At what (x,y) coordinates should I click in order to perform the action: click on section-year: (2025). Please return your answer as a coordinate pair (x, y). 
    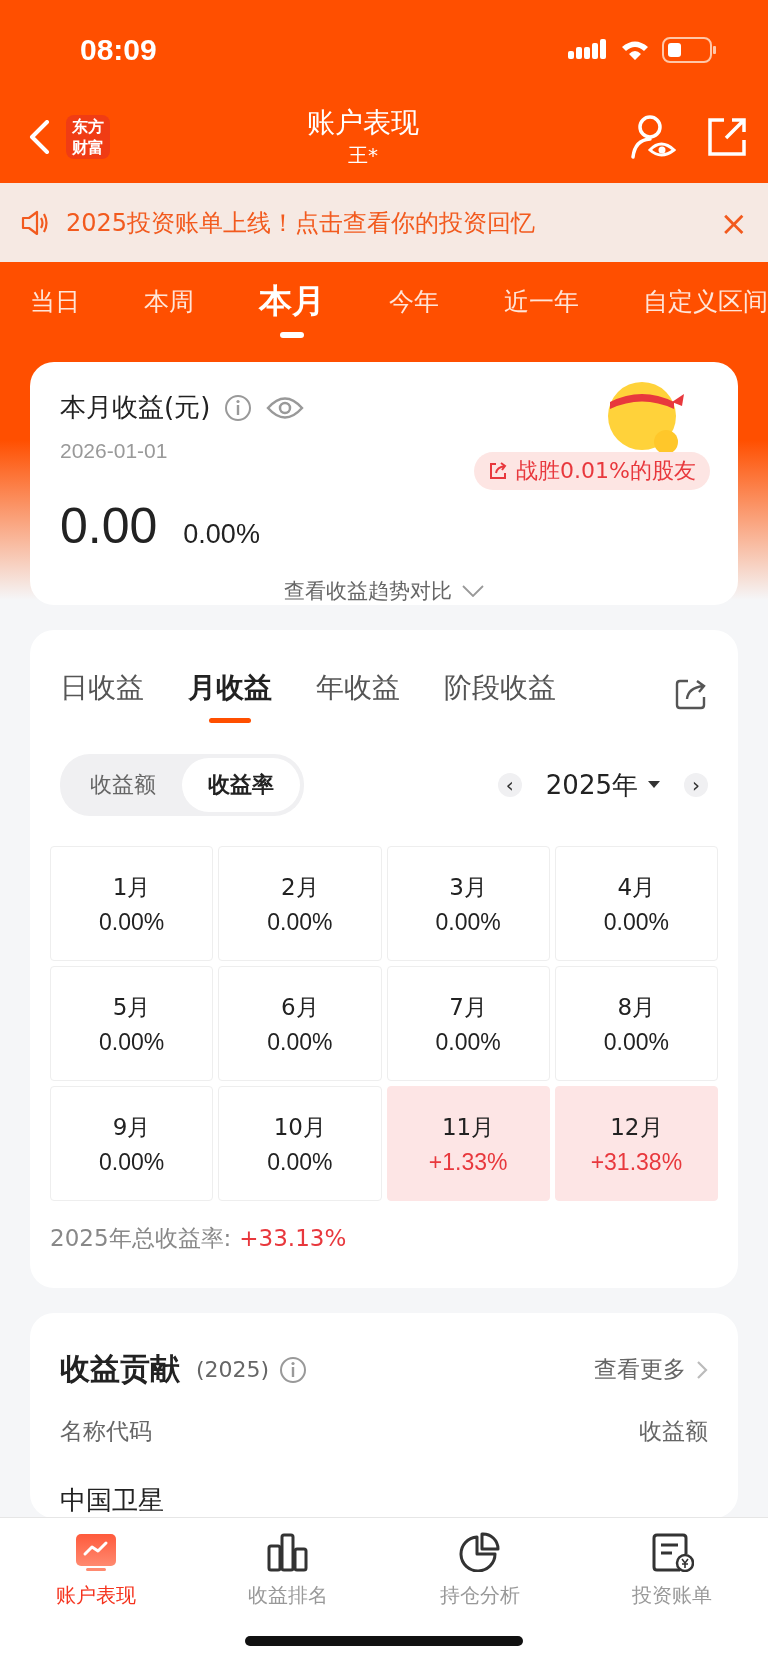
    Looking at the image, I should click on (233, 1369).